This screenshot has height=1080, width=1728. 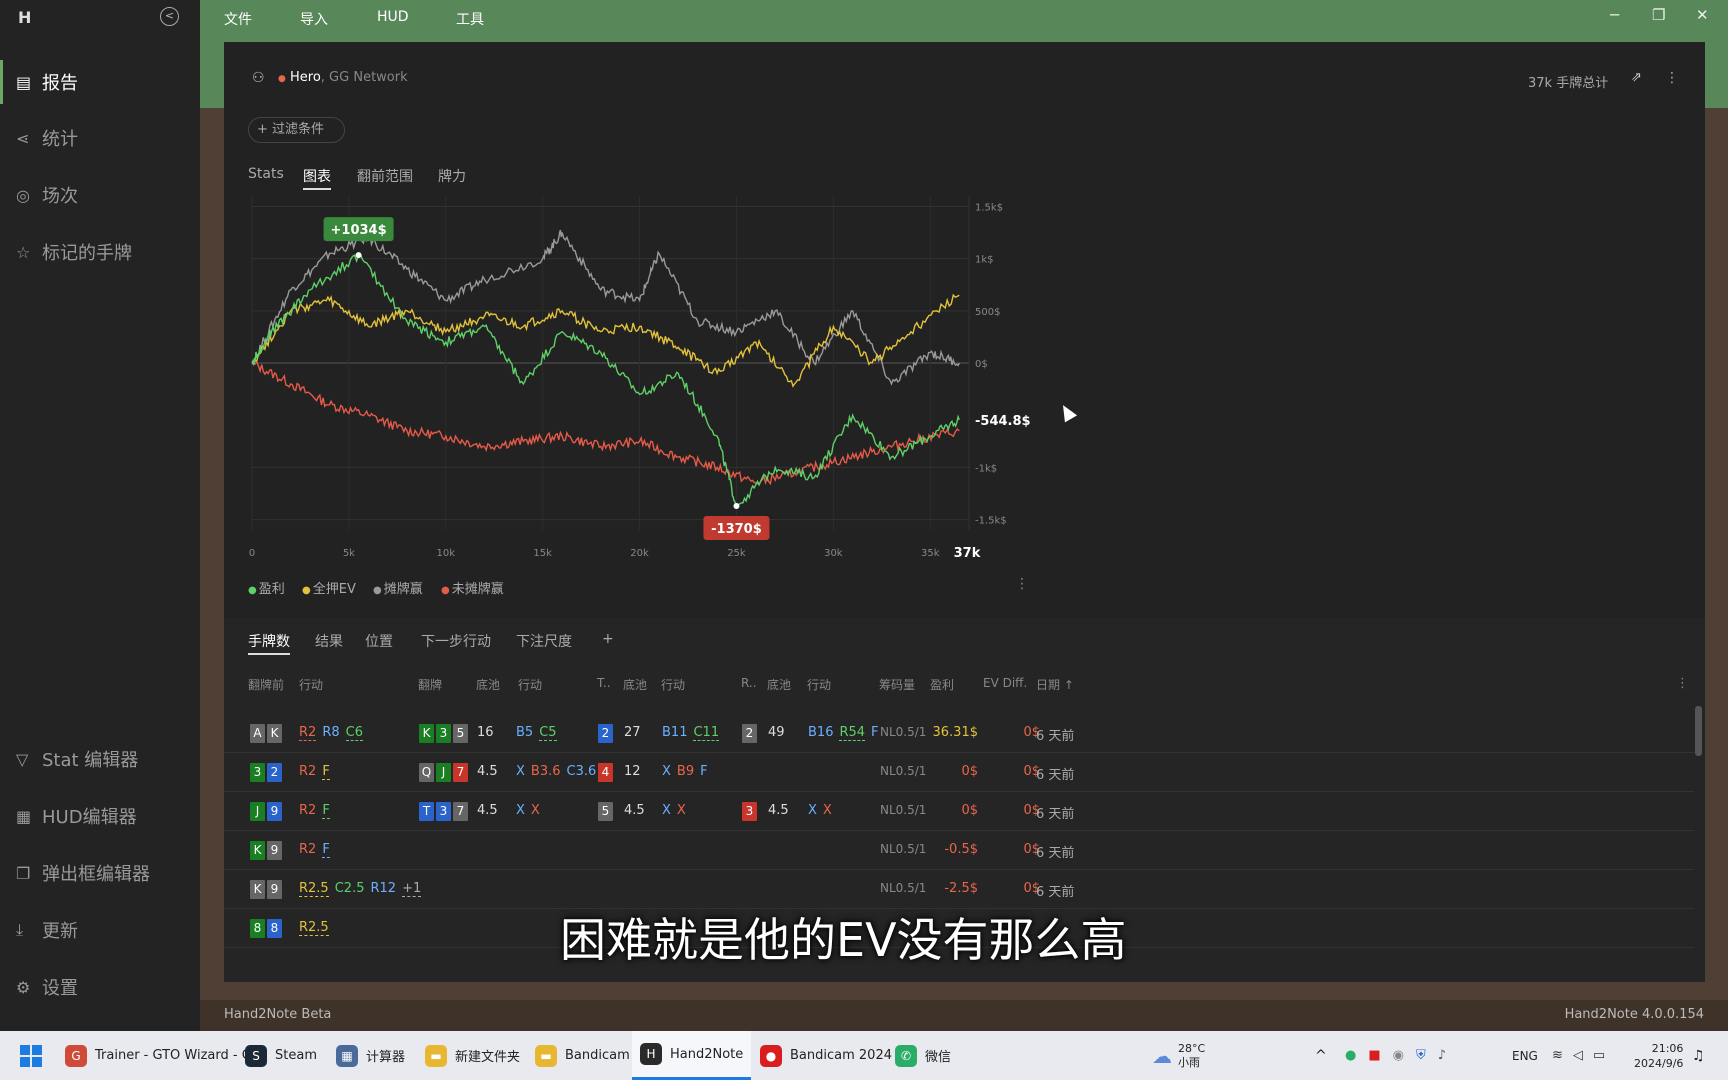 What do you see at coordinates (923, 1055) in the screenshot?
I see `taskbar-app-7: ✆ 微信` at bounding box center [923, 1055].